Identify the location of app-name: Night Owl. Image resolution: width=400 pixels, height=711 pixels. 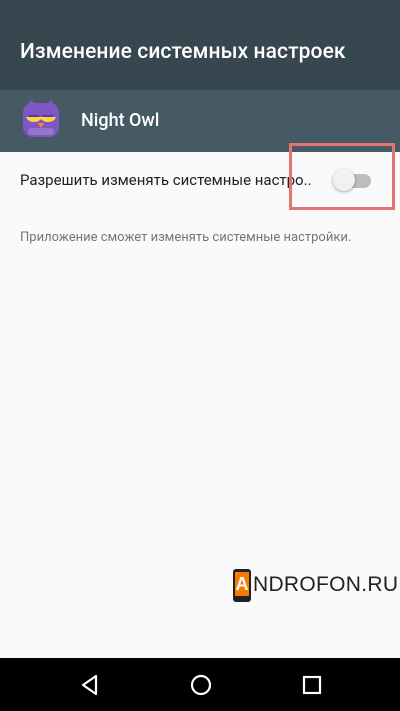
(120, 120).